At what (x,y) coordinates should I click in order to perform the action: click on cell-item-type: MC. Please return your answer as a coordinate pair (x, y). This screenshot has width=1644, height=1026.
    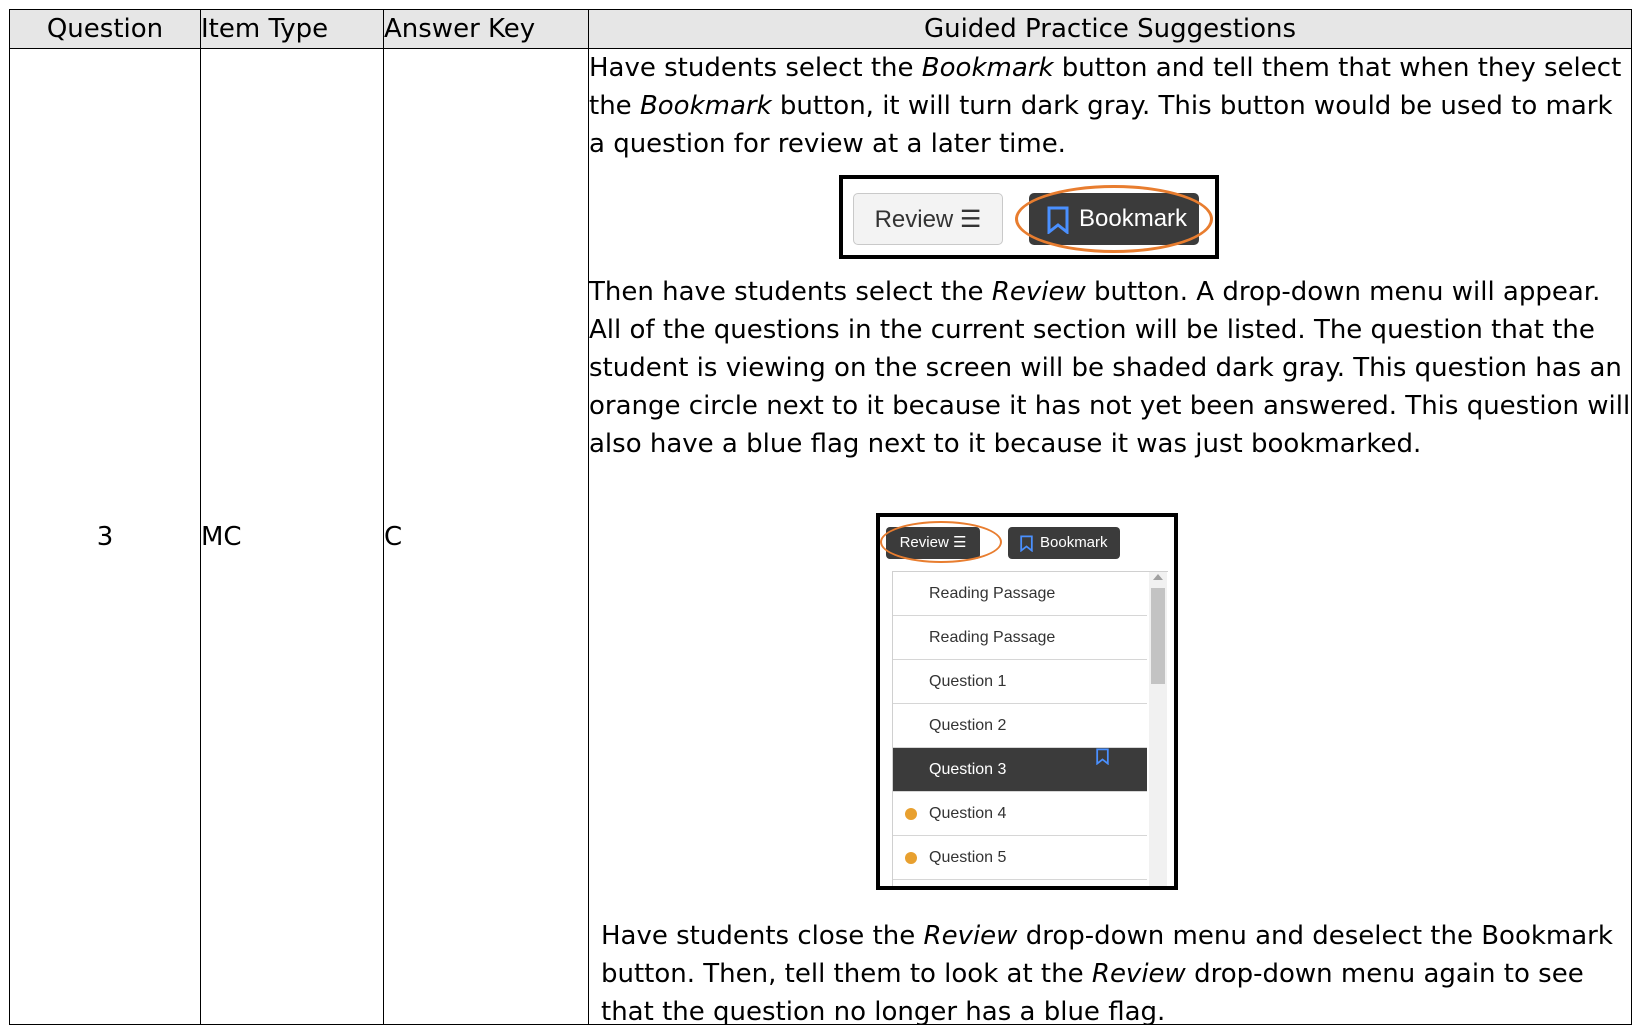
    Looking at the image, I should click on (292, 536).